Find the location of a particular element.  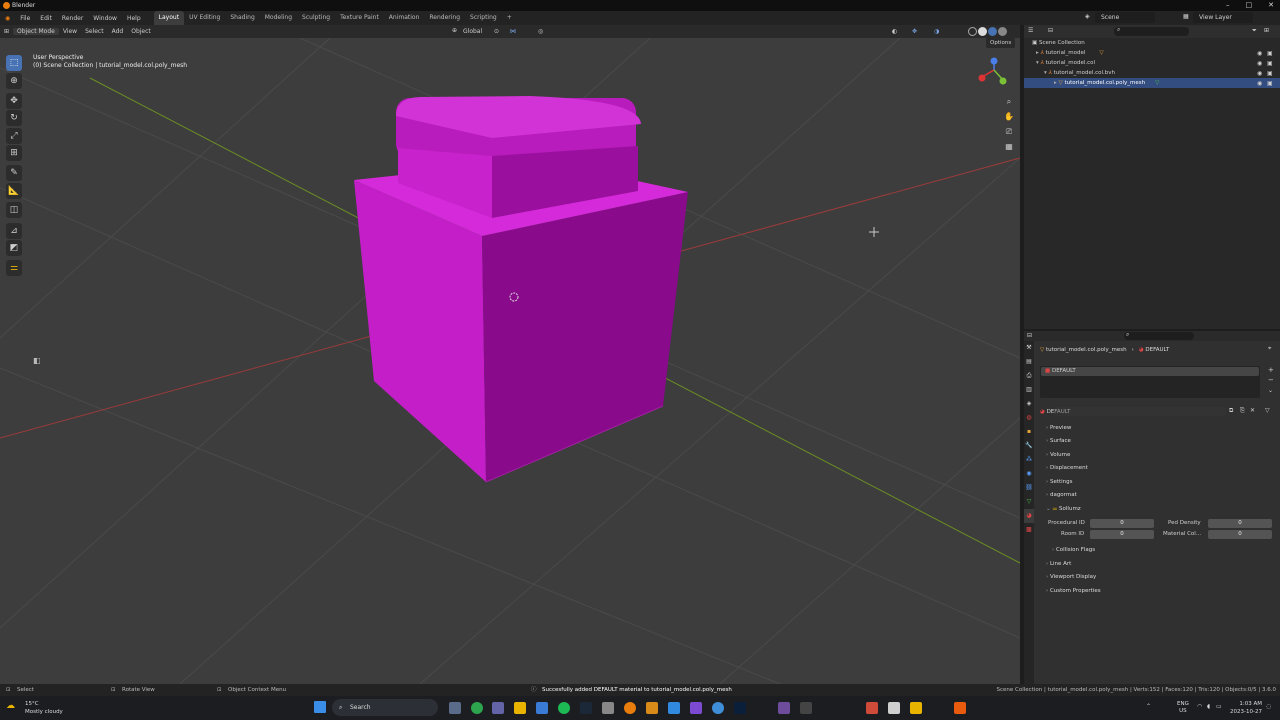

vlc-icon is located at coordinates (652, 708).